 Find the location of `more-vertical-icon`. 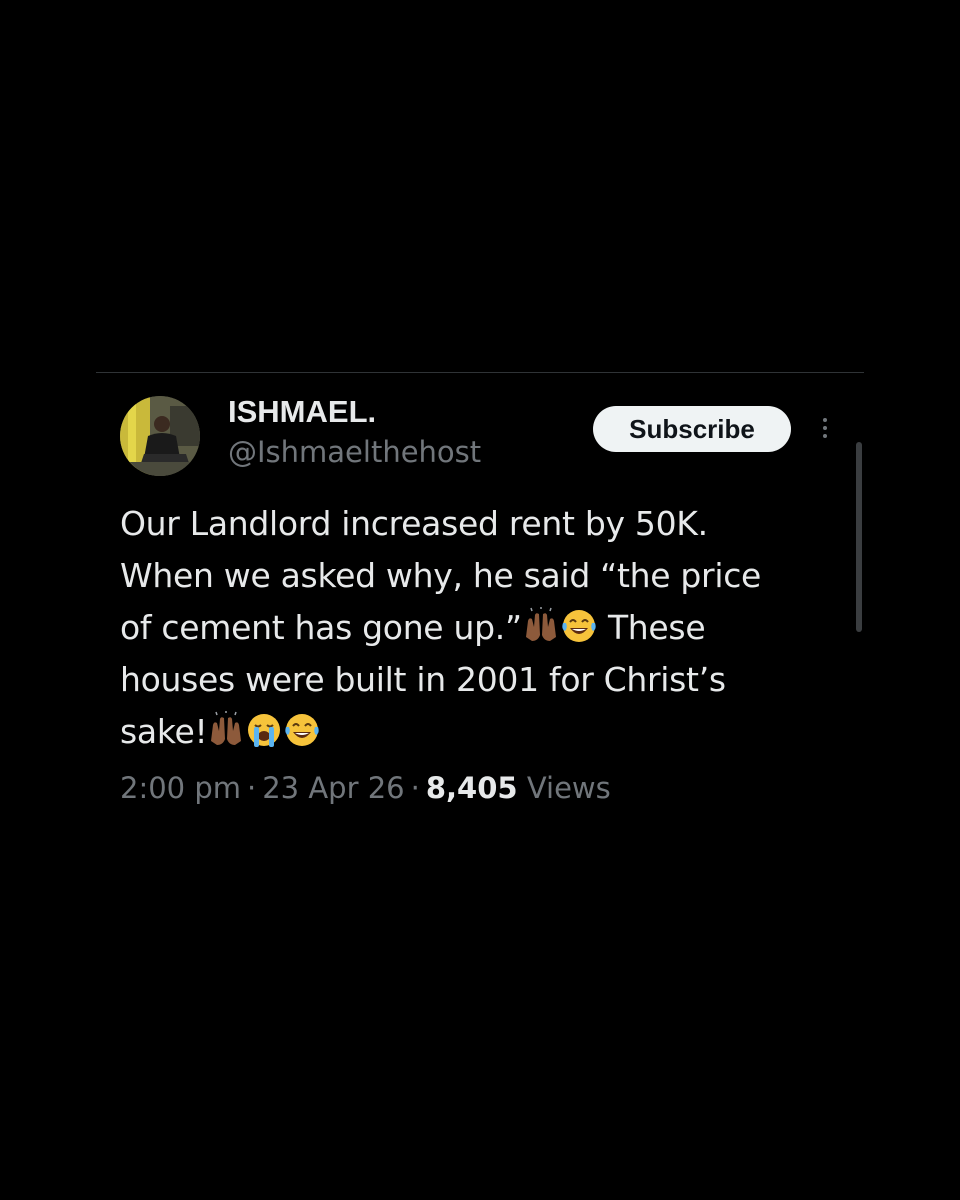

more-vertical-icon is located at coordinates (825, 420).